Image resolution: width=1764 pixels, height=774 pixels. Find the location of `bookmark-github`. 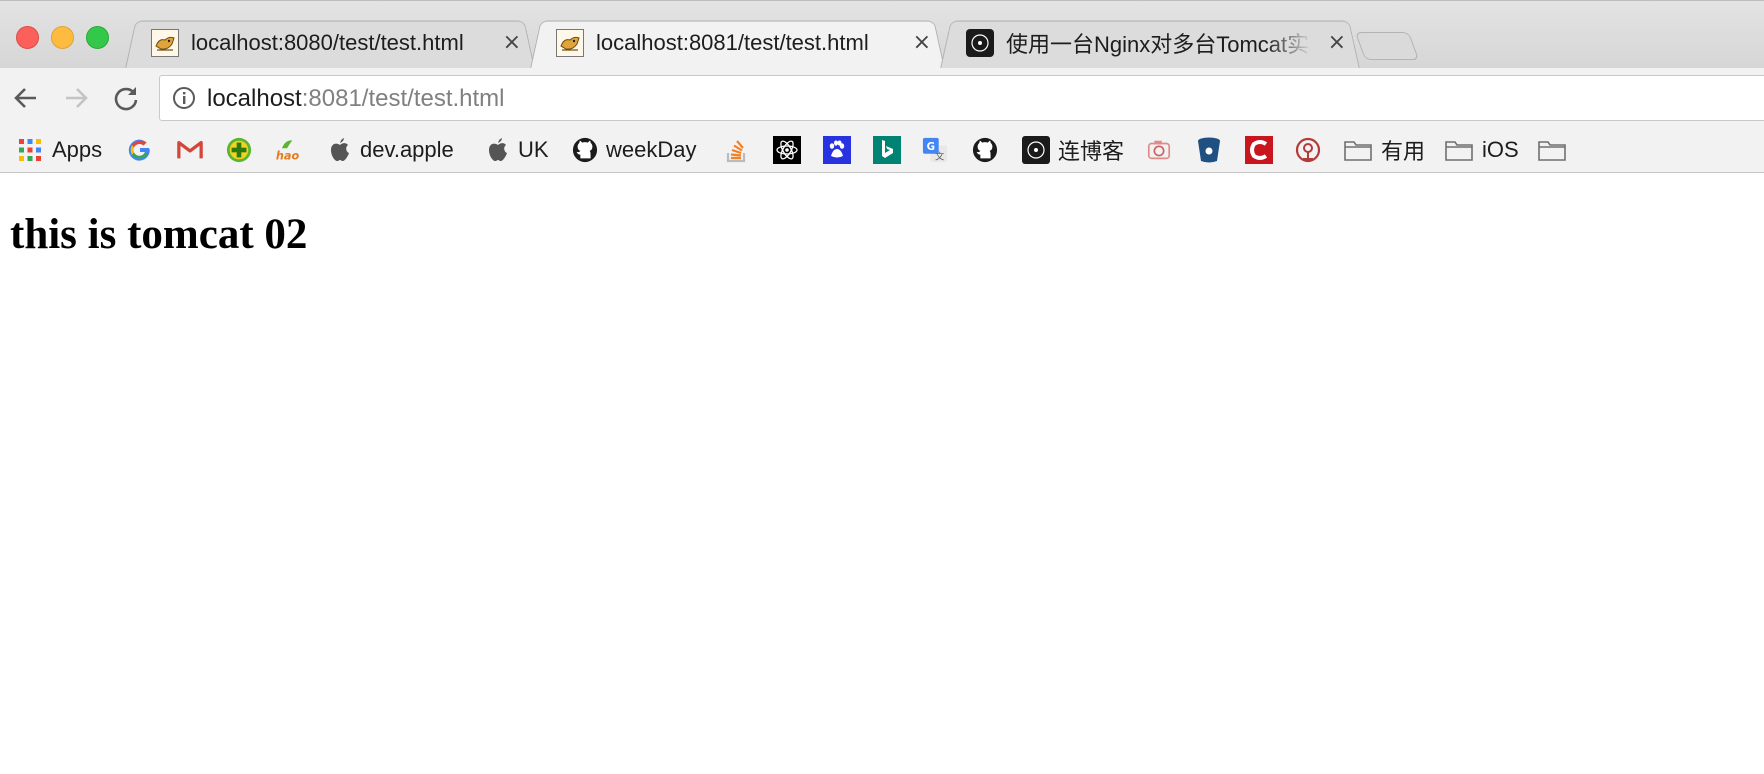

bookmark-github is located at coordinates (985, 150).